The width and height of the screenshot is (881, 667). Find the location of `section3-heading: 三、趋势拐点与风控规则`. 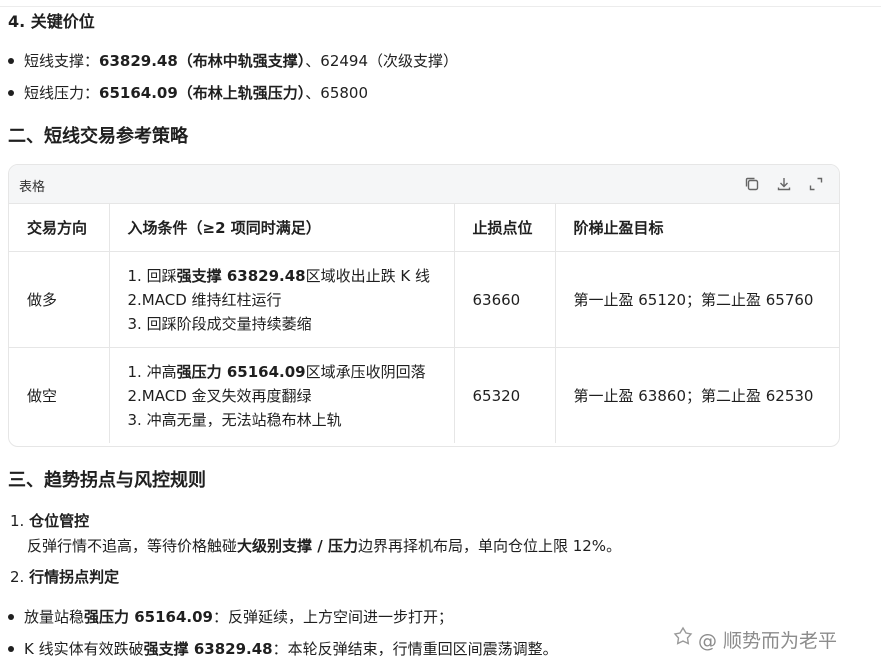

section3-heading: 三、趋势拐点与风控规则 is located at coordinates (107, 480).